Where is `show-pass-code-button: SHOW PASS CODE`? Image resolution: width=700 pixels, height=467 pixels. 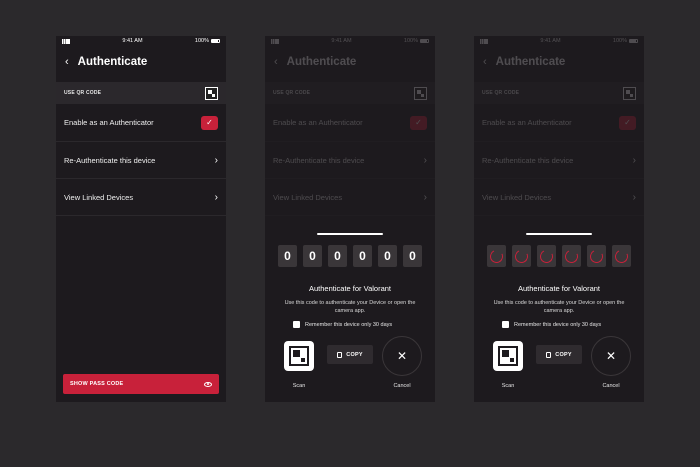 show-pass-code-button: SHOW PASS CODE is located at coordinates (141, 384).